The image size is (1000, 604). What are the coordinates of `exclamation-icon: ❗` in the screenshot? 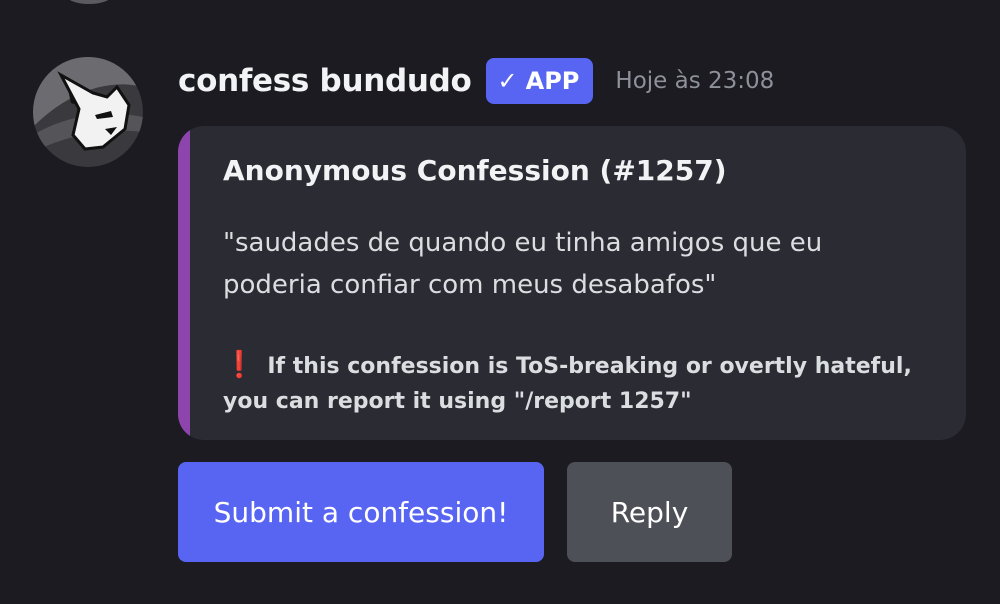 It's located at (239, 365).